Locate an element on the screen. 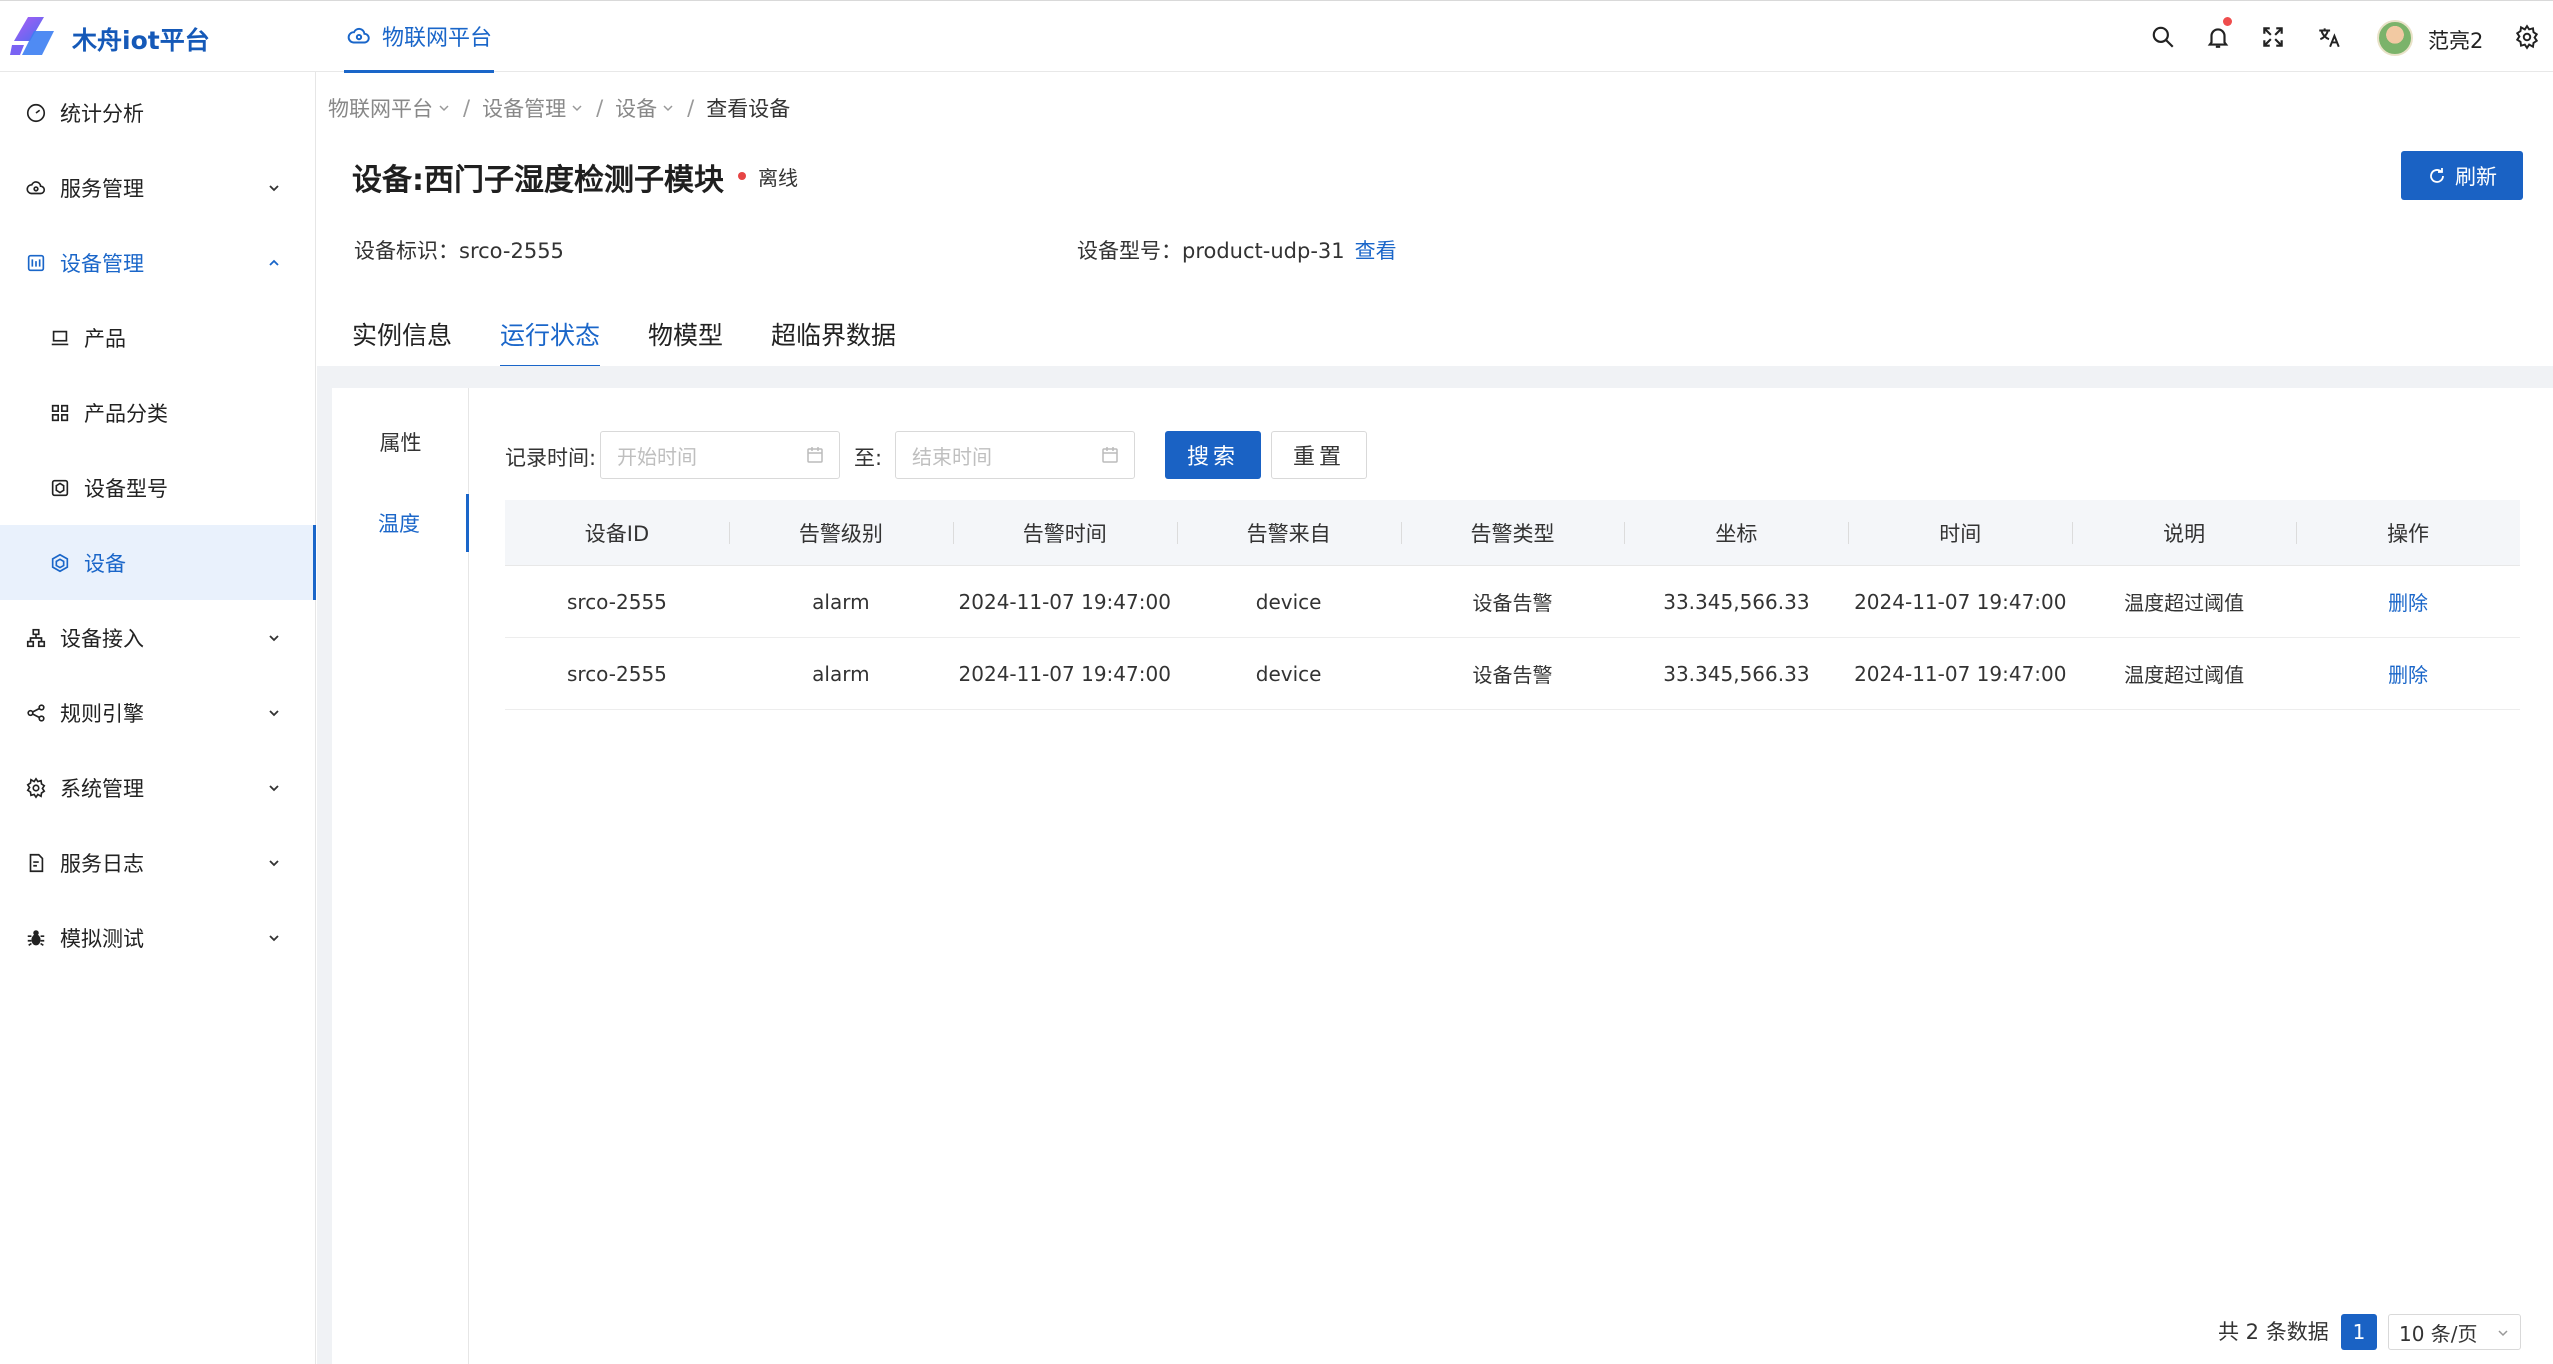 Image resolution: width=2553 pixels, height=1364 pixels. sidebar-item-statistics: 统计分析 is located at coordinates (158, 112).